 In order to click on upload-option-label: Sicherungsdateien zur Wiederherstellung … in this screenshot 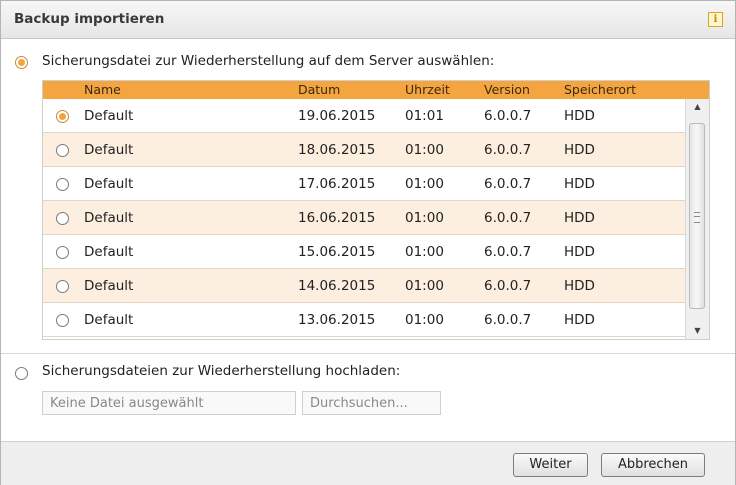, I will do `click(221, 371)`.